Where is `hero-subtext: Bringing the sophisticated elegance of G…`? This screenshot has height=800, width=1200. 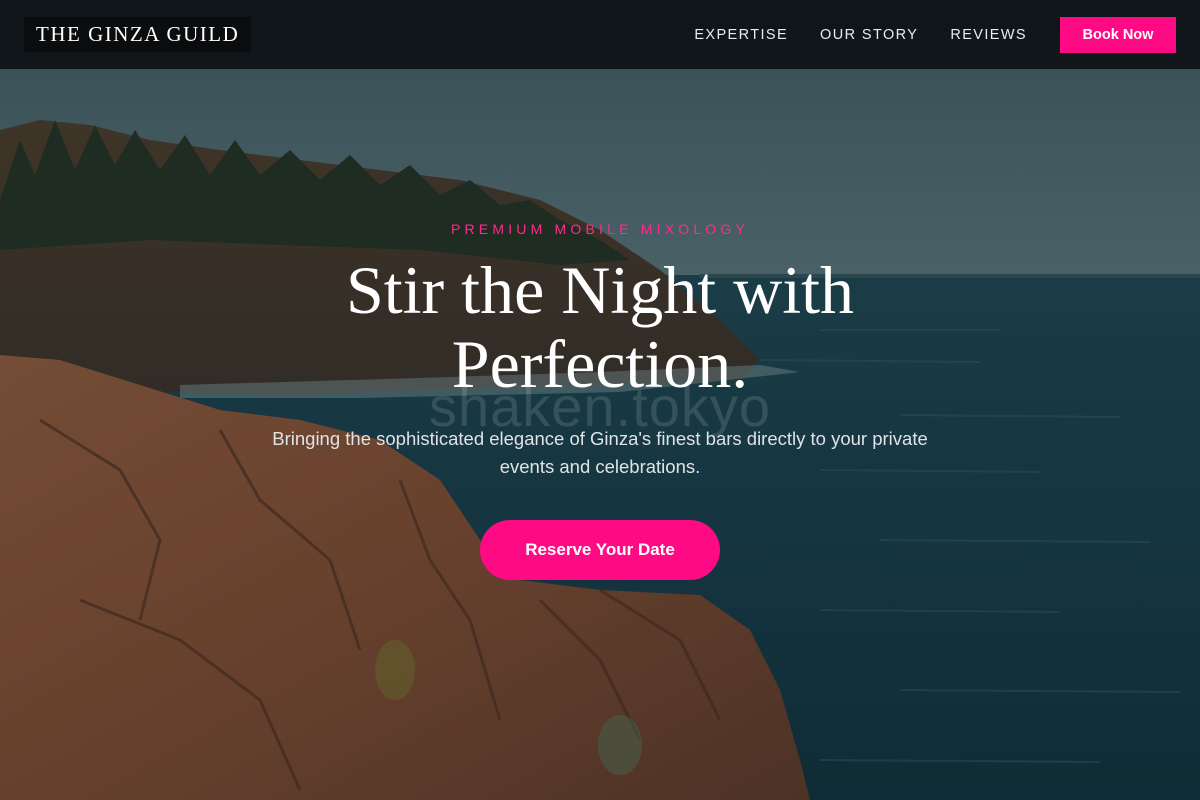
hero-subtext: Bringing the sophisticated elegance of G… is located at coordinates (600, 452).